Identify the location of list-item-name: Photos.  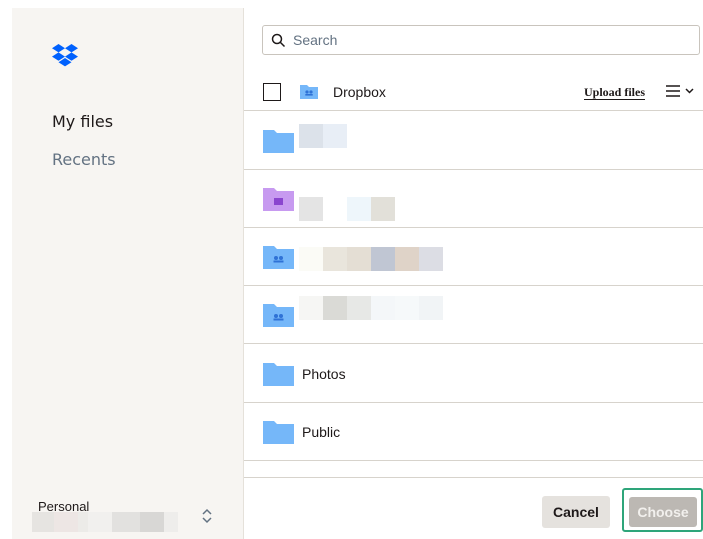
(324, 374).